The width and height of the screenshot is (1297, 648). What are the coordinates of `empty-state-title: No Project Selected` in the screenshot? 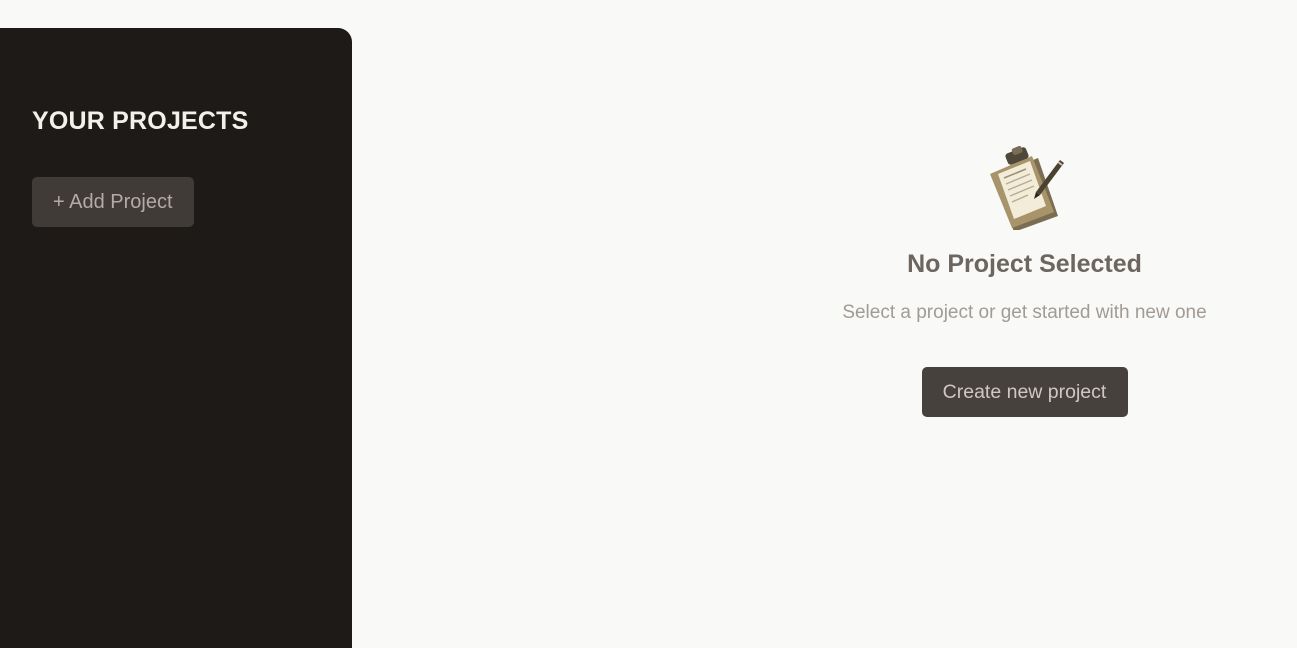 It's located at (1024, 264).